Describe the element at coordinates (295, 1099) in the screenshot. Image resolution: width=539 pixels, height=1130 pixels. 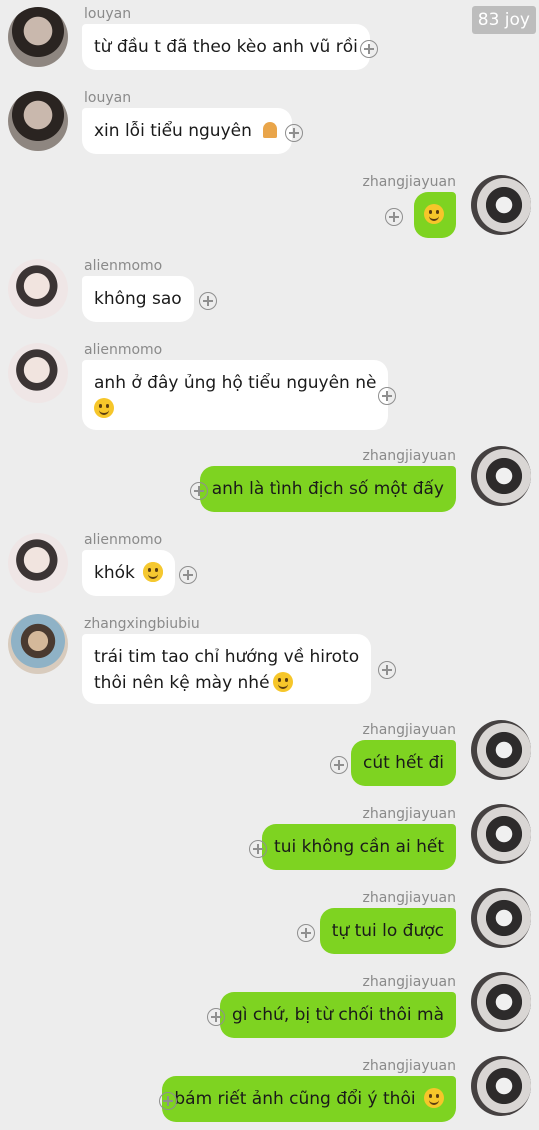
I see `message-text: bám riết ảnh cũng đổi ý thôi` at that location.